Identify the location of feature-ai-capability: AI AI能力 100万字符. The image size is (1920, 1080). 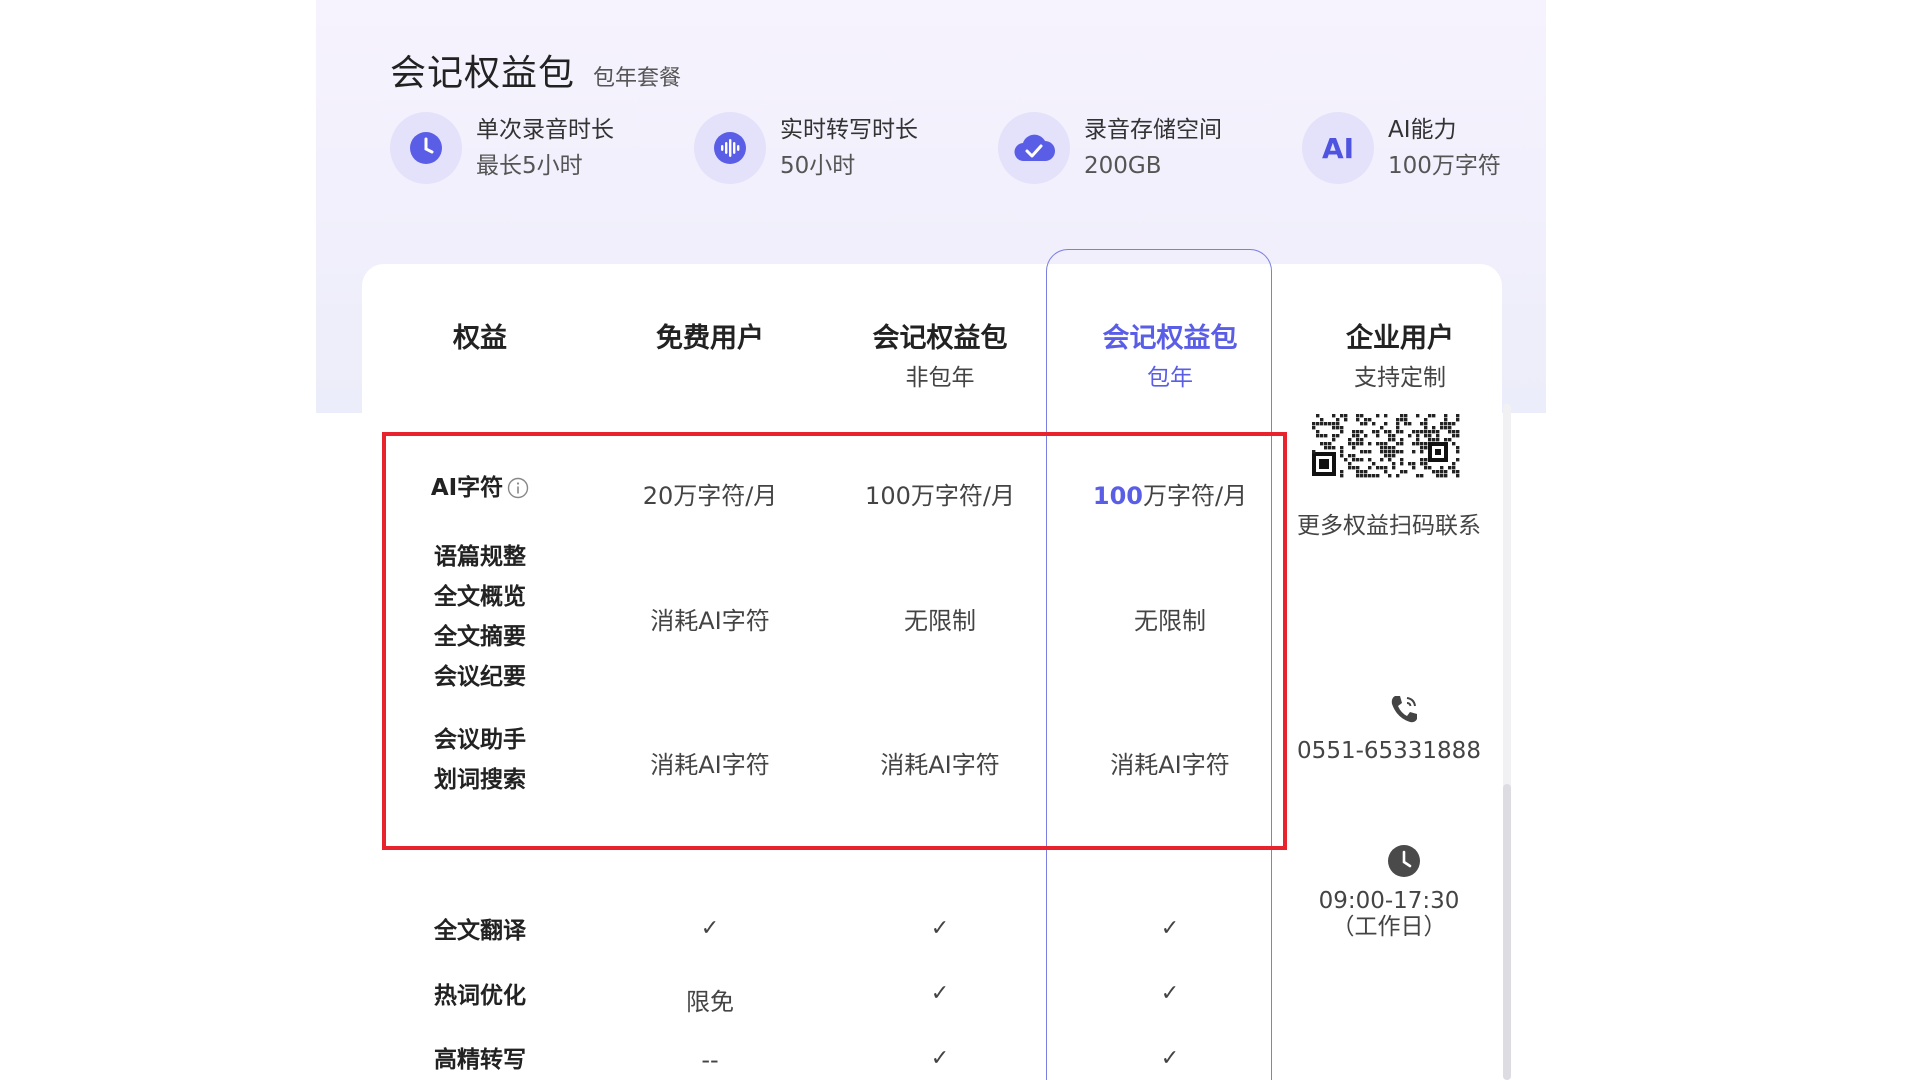
(1401, 148).